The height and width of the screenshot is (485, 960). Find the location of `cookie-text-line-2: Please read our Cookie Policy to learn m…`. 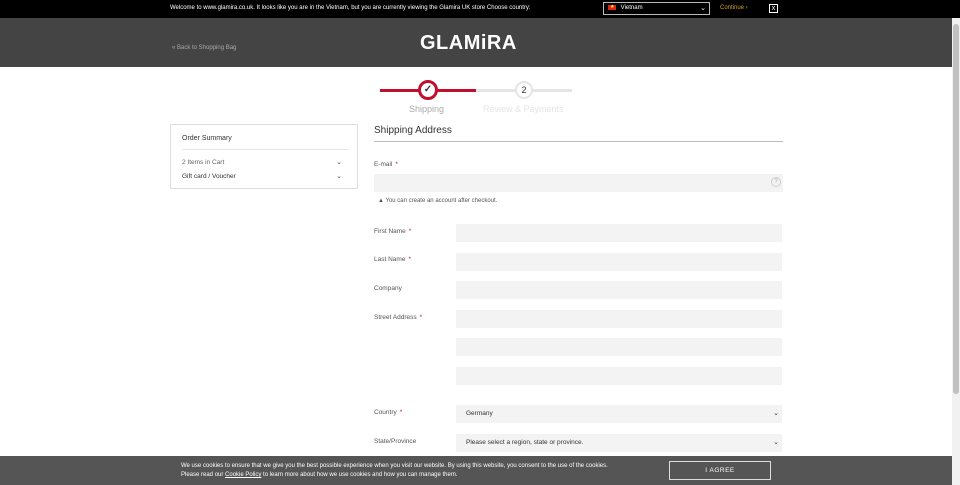

cookie-text-line-2: Please read our Cookie Policy to learn m… is located at coordinates (319, 475).